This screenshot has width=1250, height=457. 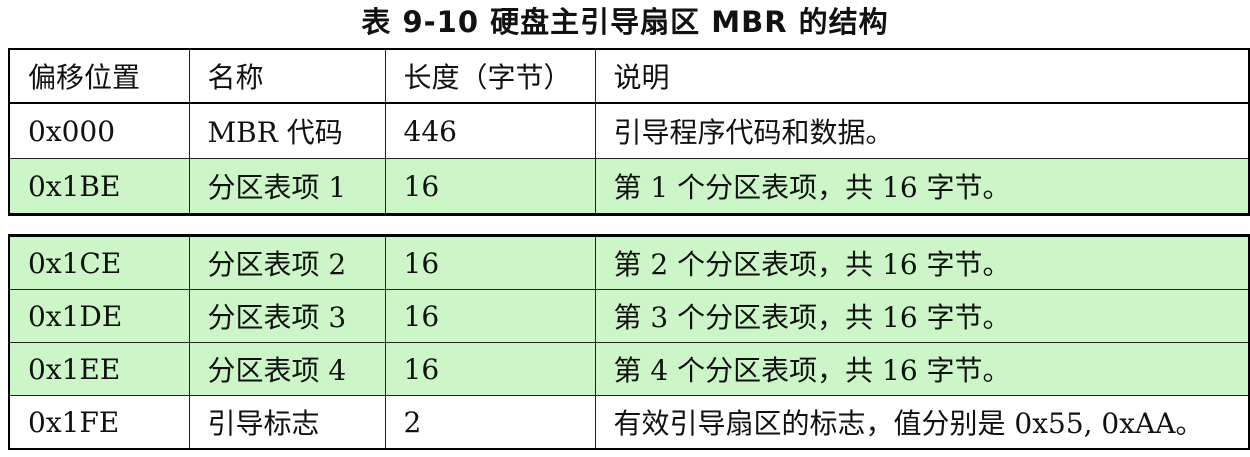 What do you see at coordinates (922, 422) in the screenshot?
I see `cell-description: 有效引导扇区的标志，值分别是 0x55, 0xAA。` at bounding box center [922, 422].